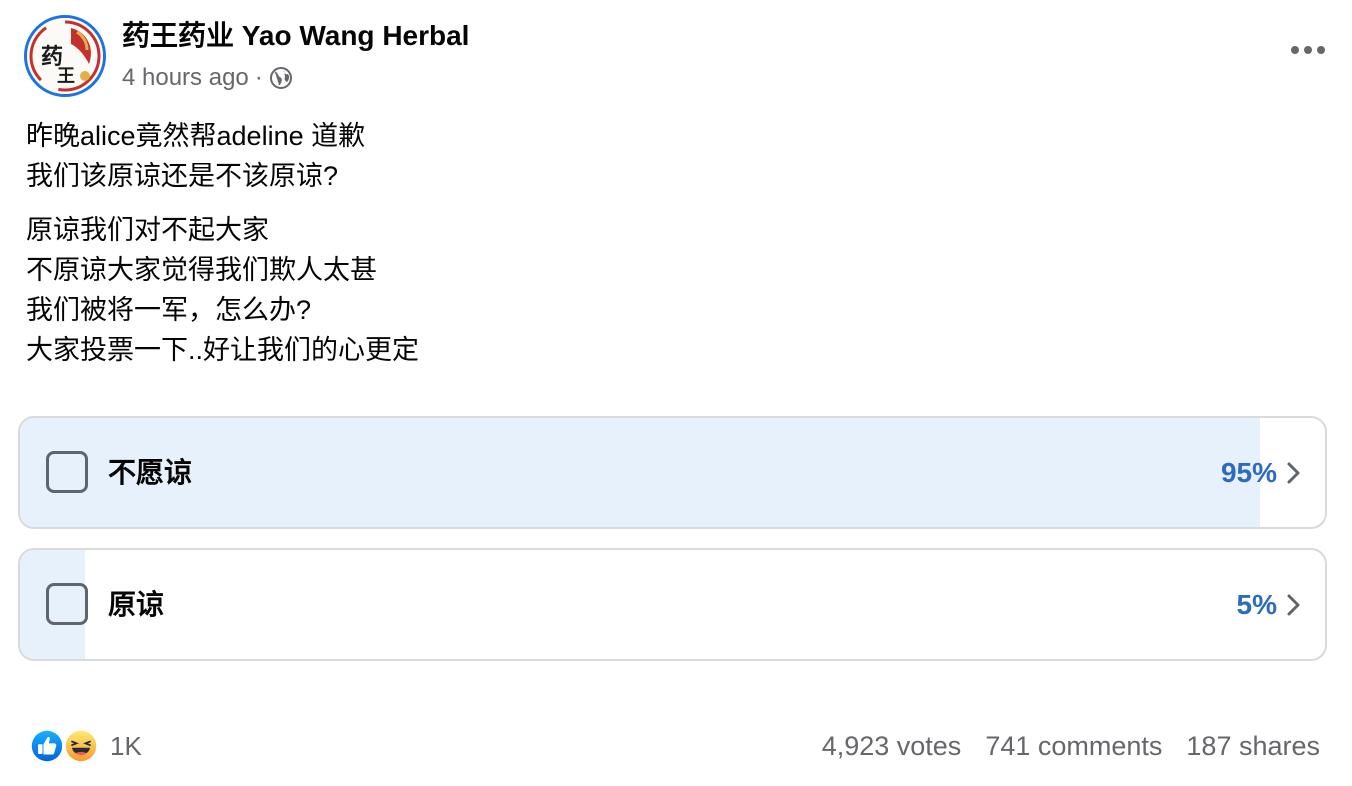 This screenshot has width=1352, height=786. I want to click on votes-count-link: 4,923 votes, so click(892, 746).